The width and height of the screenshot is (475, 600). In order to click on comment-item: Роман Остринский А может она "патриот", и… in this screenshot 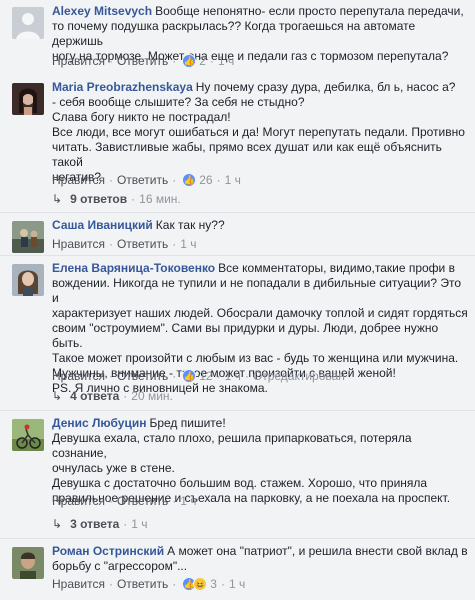, I will do `click(237, 572)`.